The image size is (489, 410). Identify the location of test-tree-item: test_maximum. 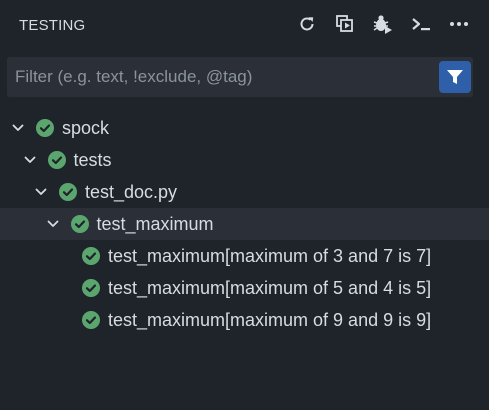
(244, 224).